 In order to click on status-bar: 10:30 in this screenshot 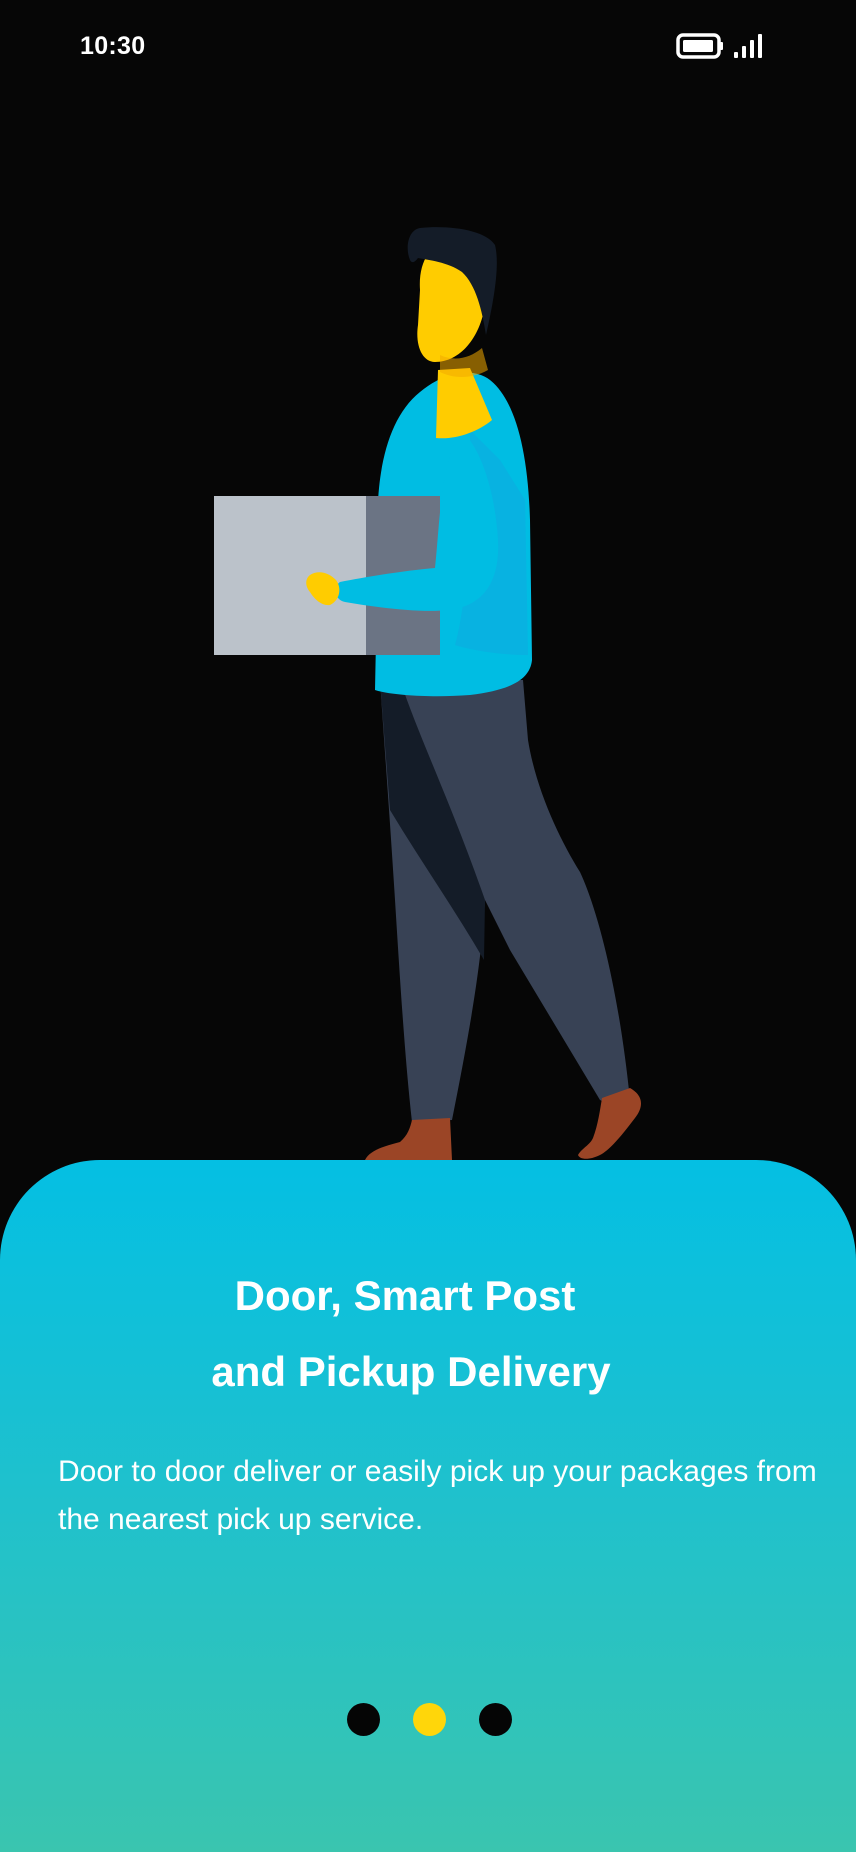, I will do `click(428, 48)`.